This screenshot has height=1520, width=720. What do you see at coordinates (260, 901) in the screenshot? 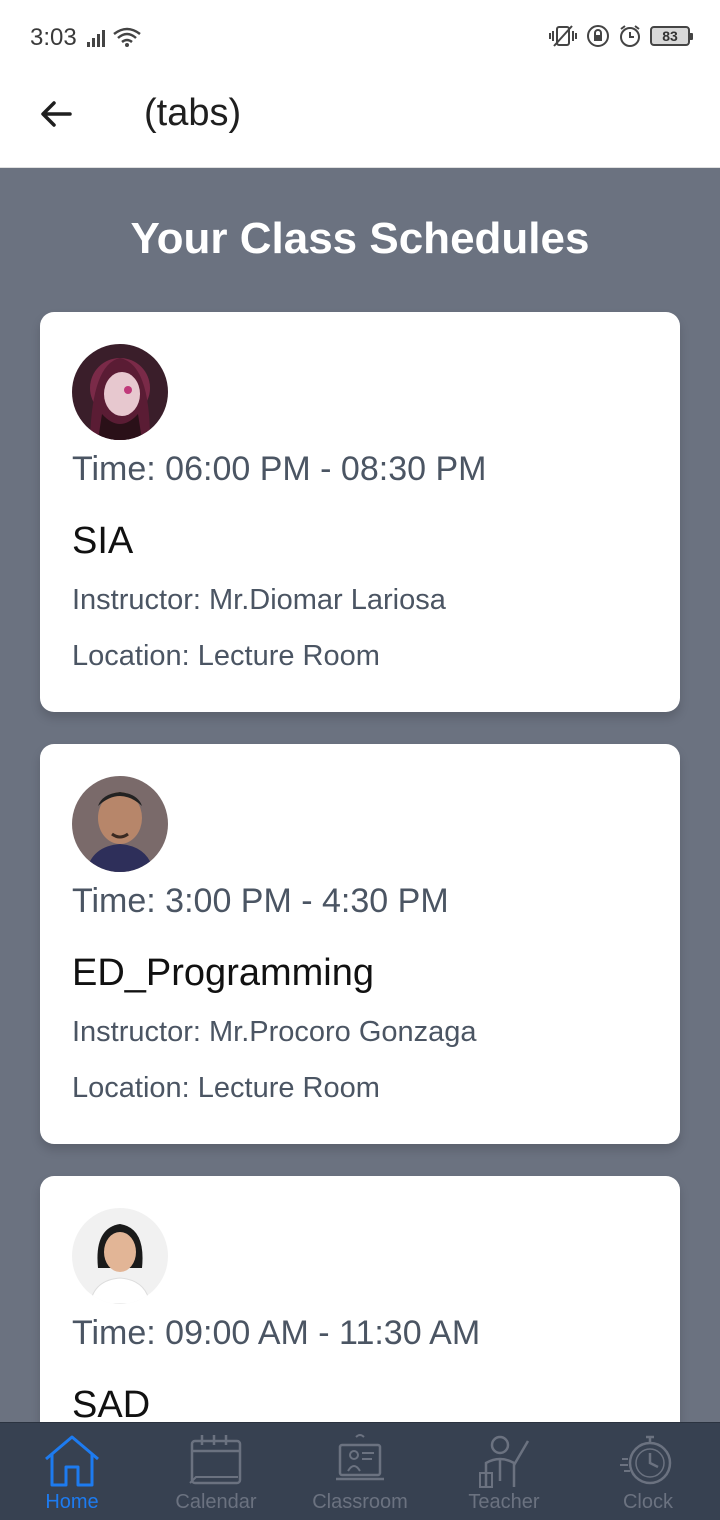
I see `class-time: Time: 3:00 PM - 4:30 PM` at bounding box center [260, 901].